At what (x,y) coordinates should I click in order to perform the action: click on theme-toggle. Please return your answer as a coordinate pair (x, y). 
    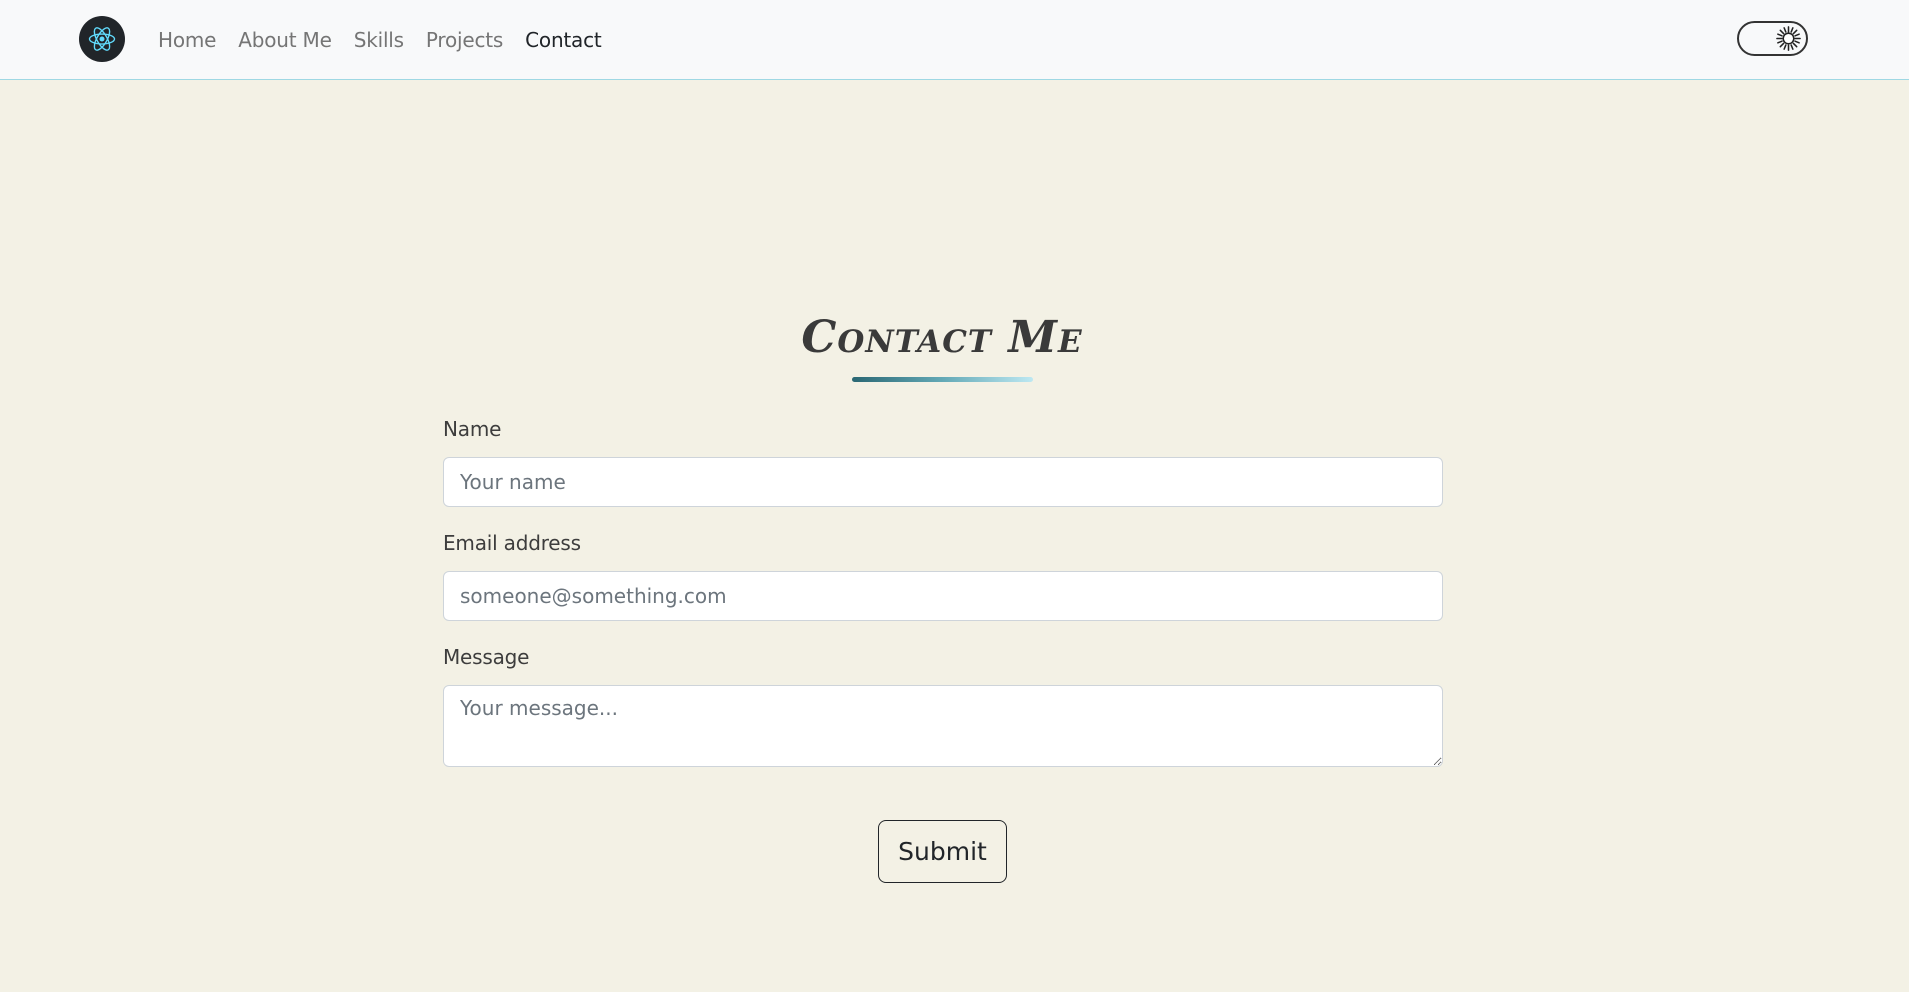
    Looking at the image, I should click on (1772, 38).